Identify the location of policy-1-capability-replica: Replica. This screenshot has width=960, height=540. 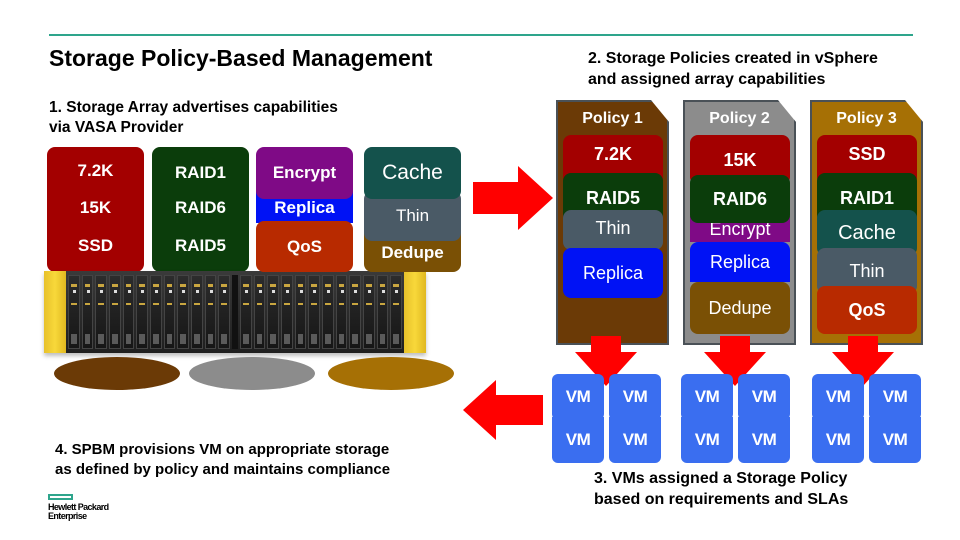
(613, 273).